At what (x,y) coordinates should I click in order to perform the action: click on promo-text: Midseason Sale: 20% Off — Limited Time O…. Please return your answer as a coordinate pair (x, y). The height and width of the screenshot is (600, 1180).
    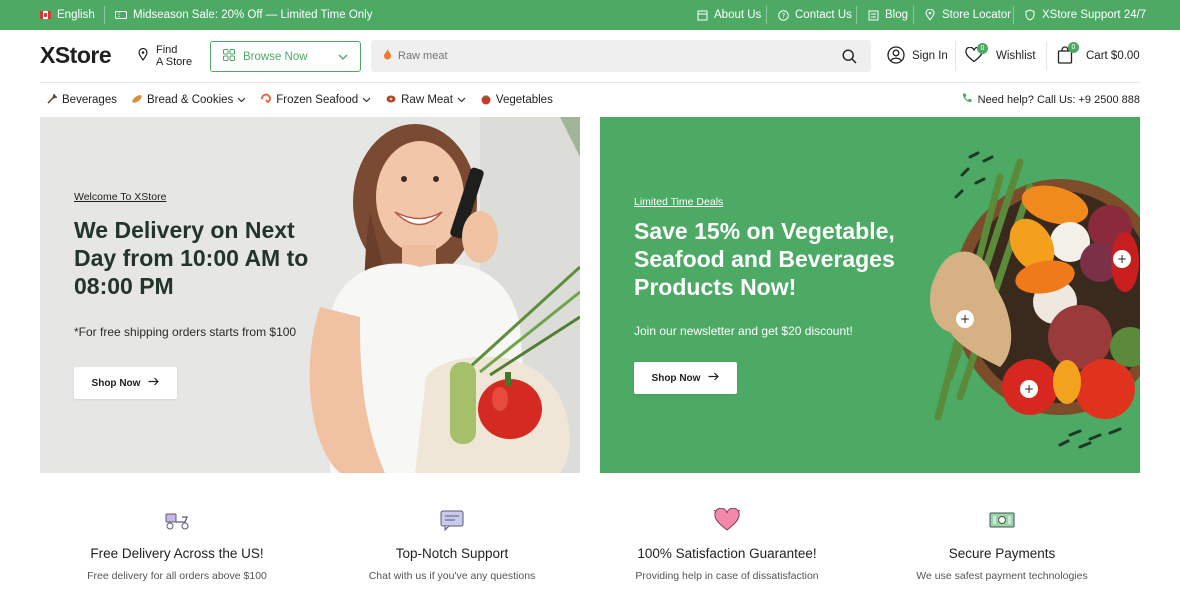
    Looking at the image, I should click on (253, 15).